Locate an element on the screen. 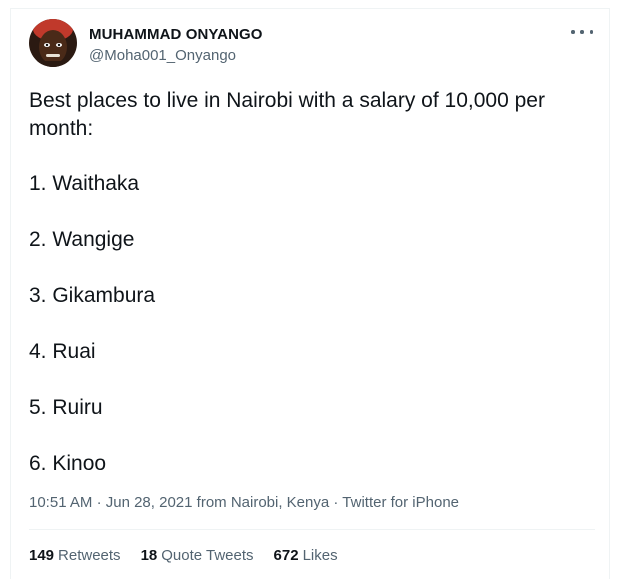 This screenshot has height=579, width=620. likes-label: Likes is located at coordinates (320, 555).